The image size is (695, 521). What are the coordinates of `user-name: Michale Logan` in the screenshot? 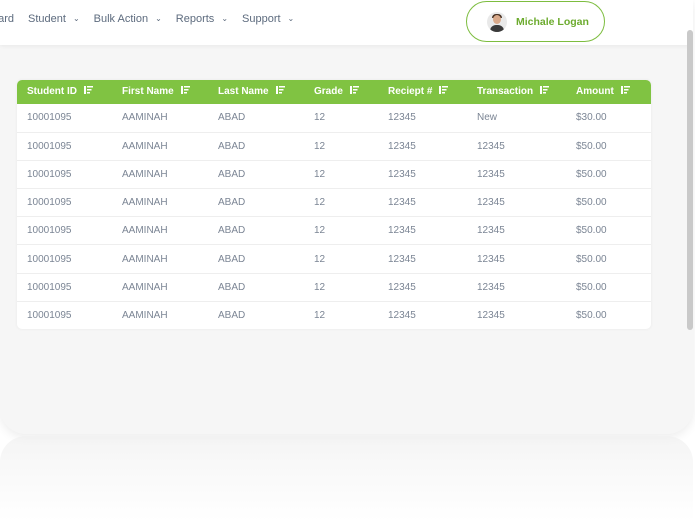 It's located at (552, 21).